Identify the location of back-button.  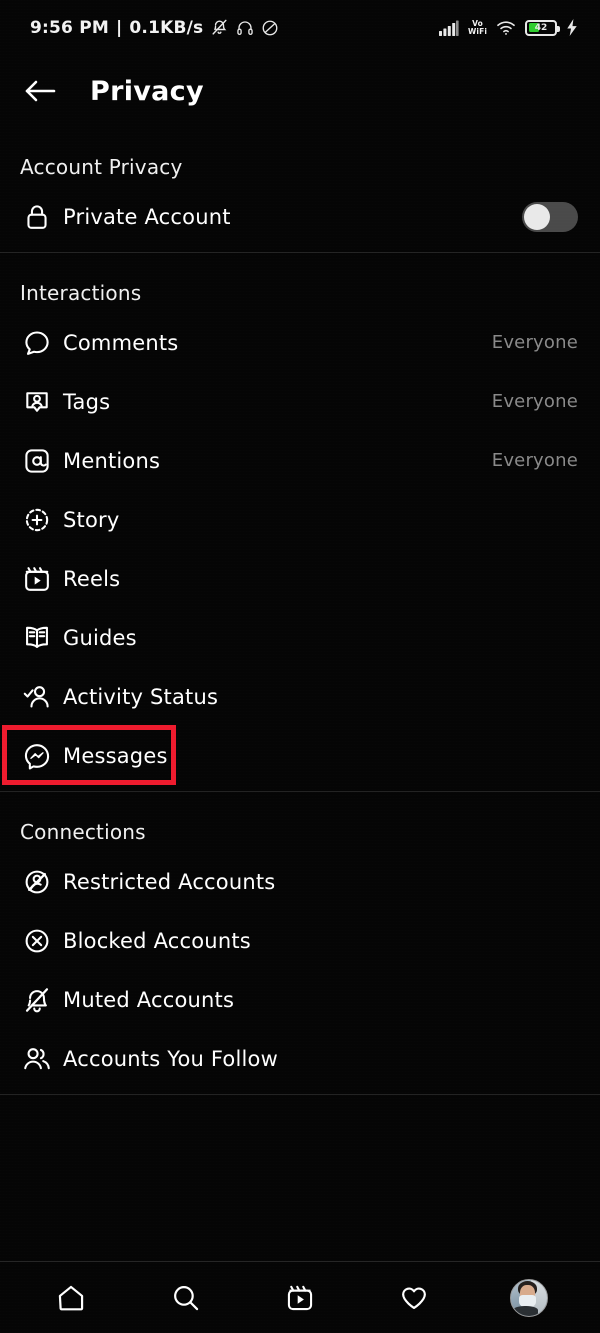
(40, 91).